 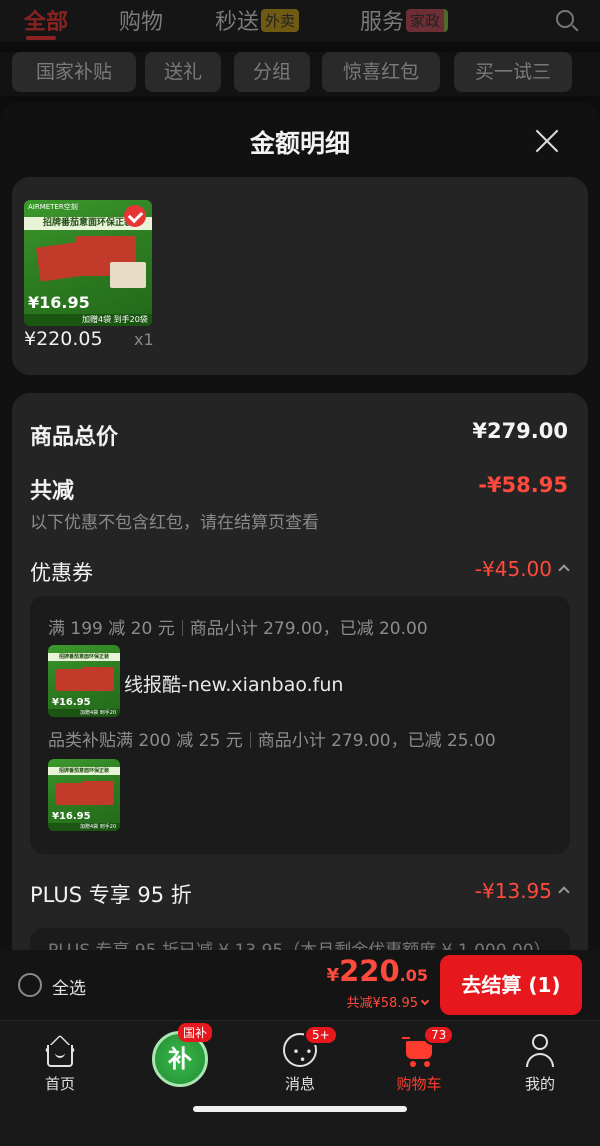 What do you see at coordinates (419, 1084) in the screenshot?
I see `tab-cart-label: 购物车` at bounding box center [419, 1084].